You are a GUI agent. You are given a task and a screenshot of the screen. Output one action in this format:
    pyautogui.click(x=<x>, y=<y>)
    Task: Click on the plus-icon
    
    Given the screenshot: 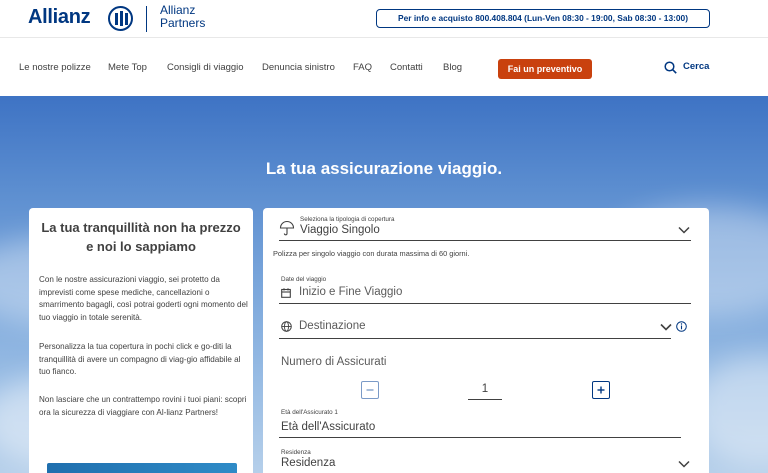 What is the action you would take?
    pyautogui.click(x=601, y=390)
    